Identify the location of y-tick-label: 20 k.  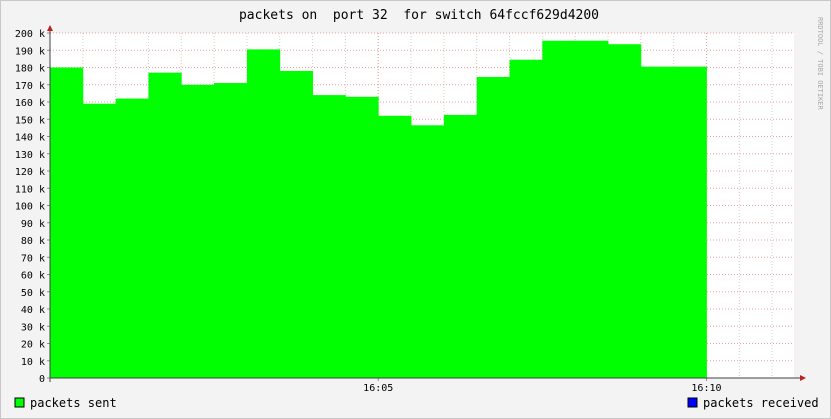
(33, 345).